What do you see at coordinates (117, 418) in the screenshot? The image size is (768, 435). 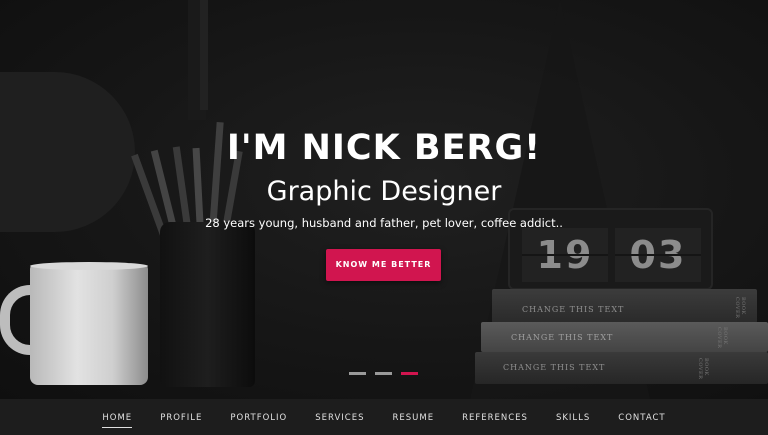 I see `nav-item-home: HOME` at bounding box center [117, 418].